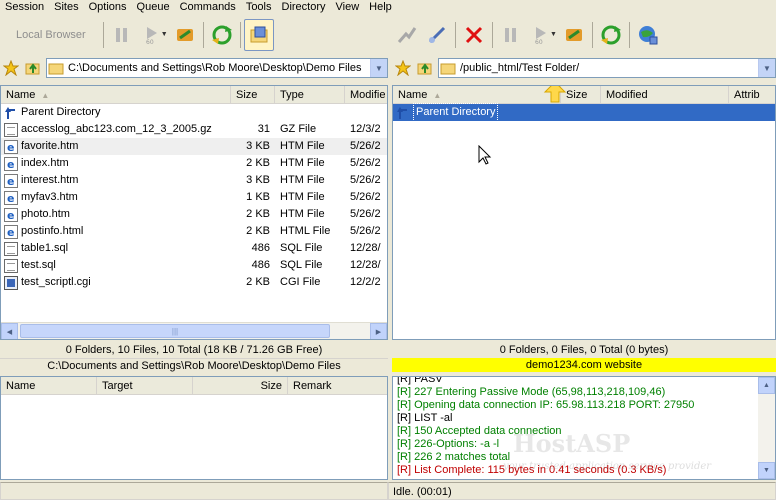 The image size is (776, 500). I want to click on file-row: index.htm 2 KB HTM File 5/26/2, so click(194, 163).